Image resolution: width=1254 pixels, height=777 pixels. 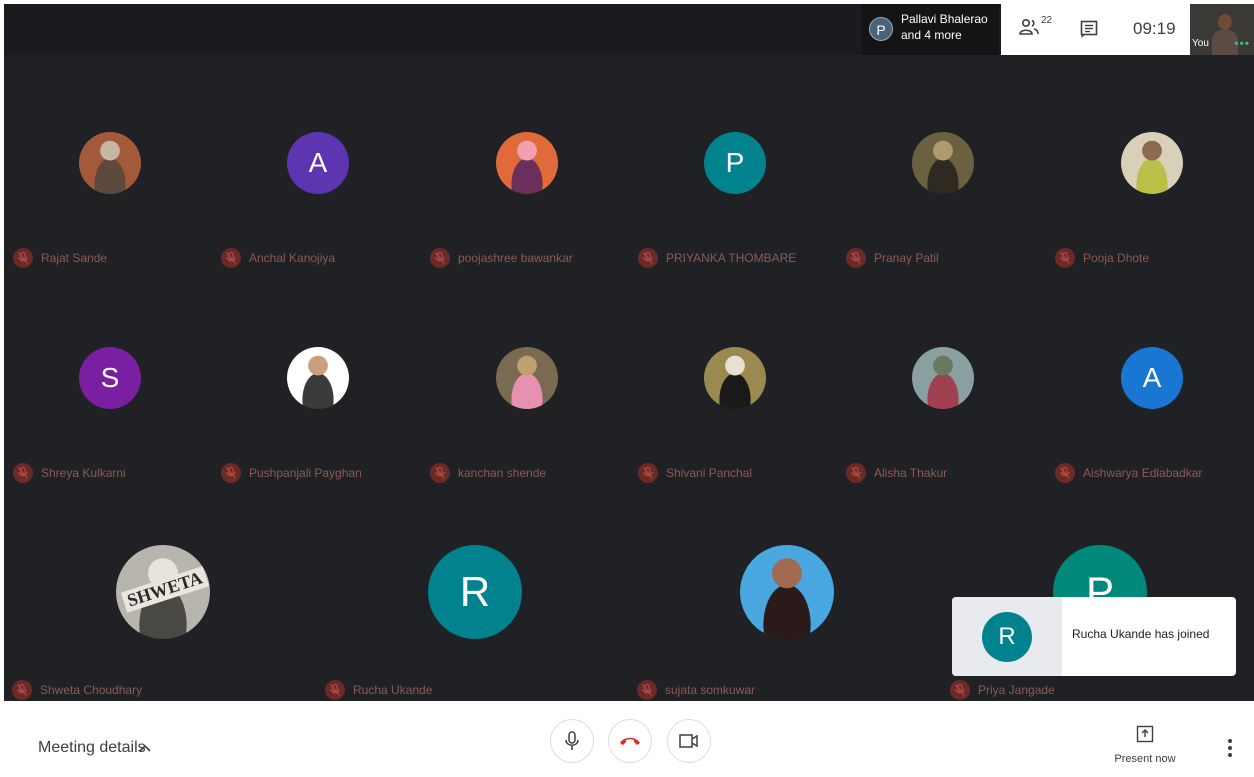 I want to click on notification-text: Rucha Ukande has joined, so click(x=1141, y=634).